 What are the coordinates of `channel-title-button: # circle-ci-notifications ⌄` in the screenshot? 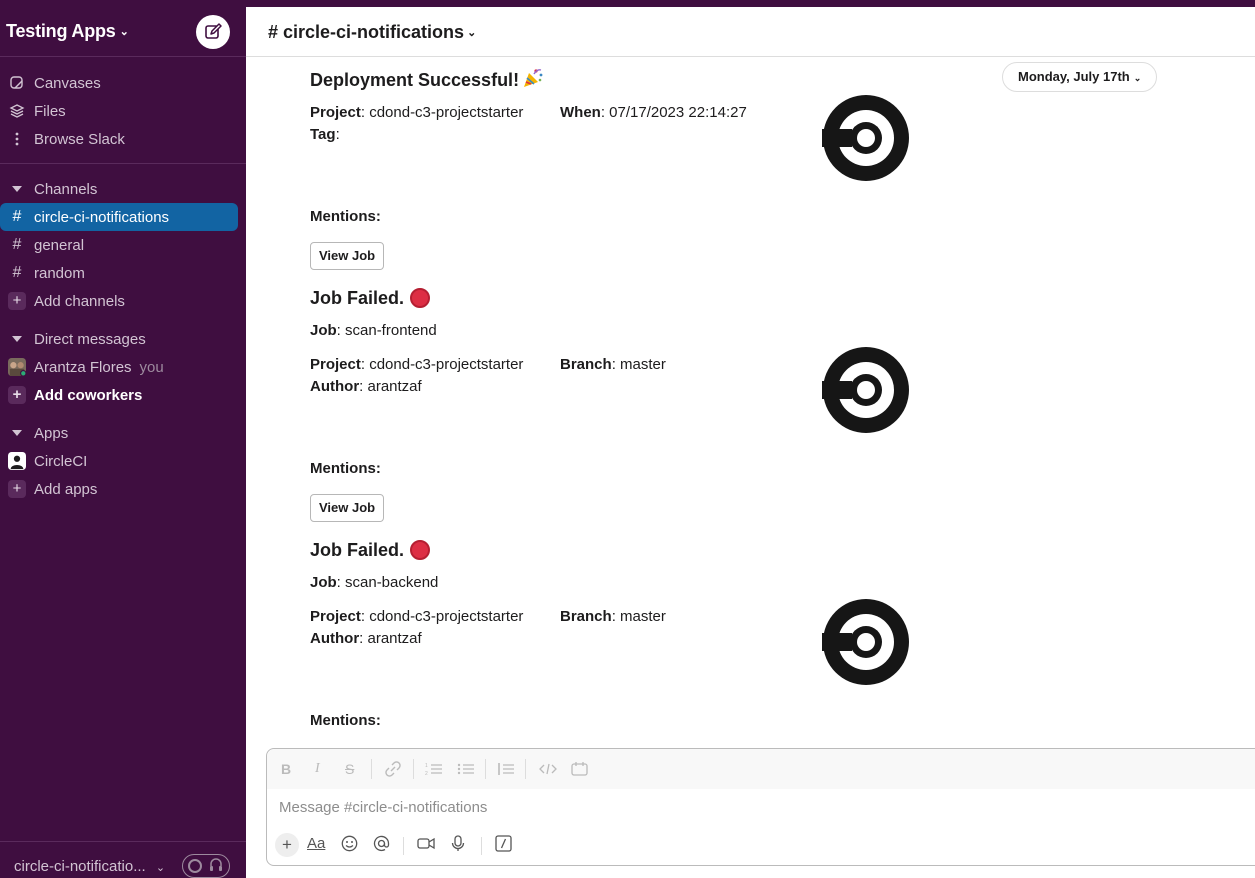 It's located at (372, 32).